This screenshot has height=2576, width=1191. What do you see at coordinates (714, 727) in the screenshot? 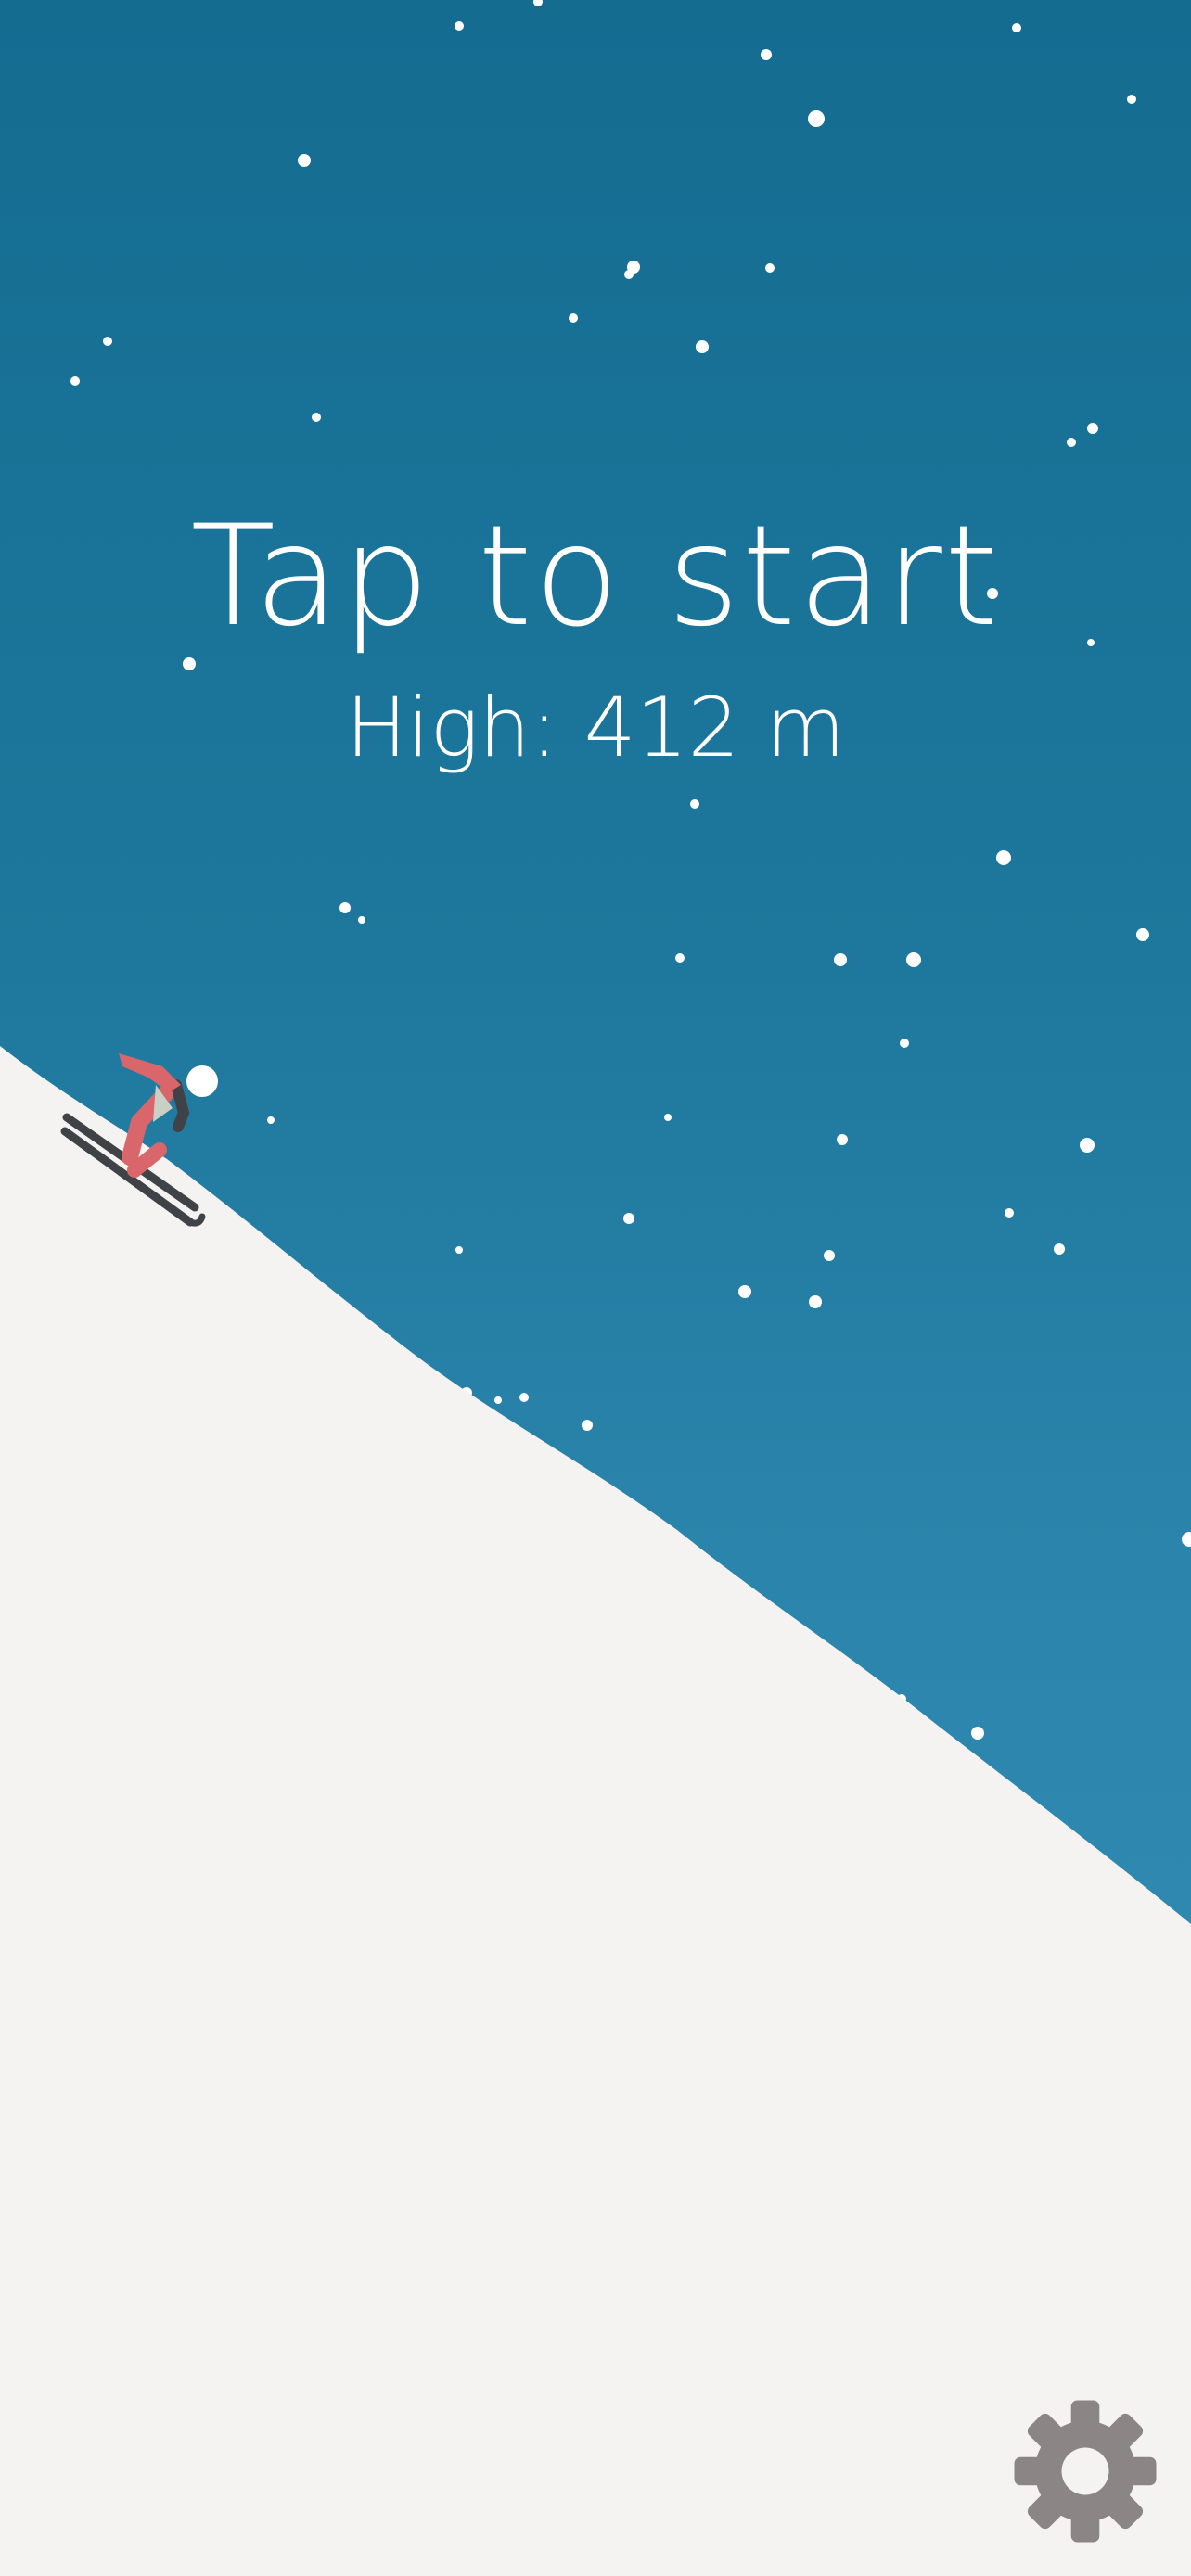
I see `high-score-value: 412 m` at bounding box center [714, 727].